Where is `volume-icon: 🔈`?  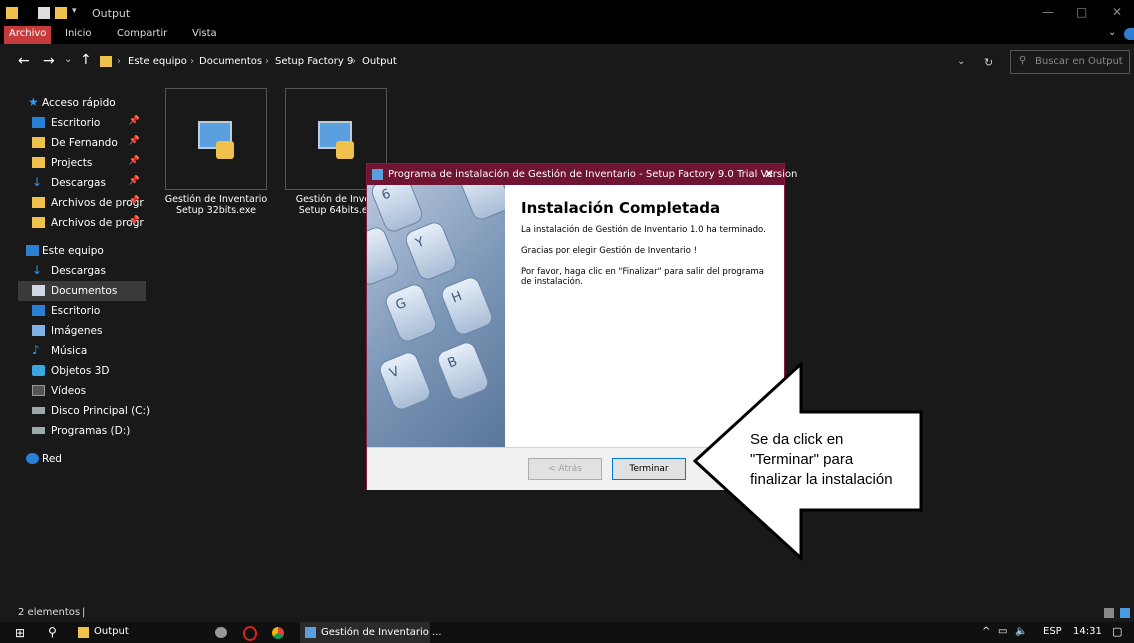
volume-icon: 🔈 is located at coordinates (1021, 631).